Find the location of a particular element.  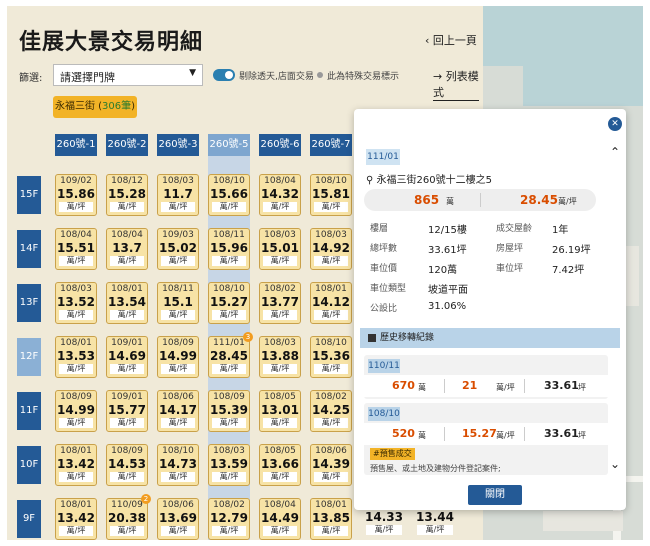

location-pin-icon: ⚲ is located at coordinates (371, 180).